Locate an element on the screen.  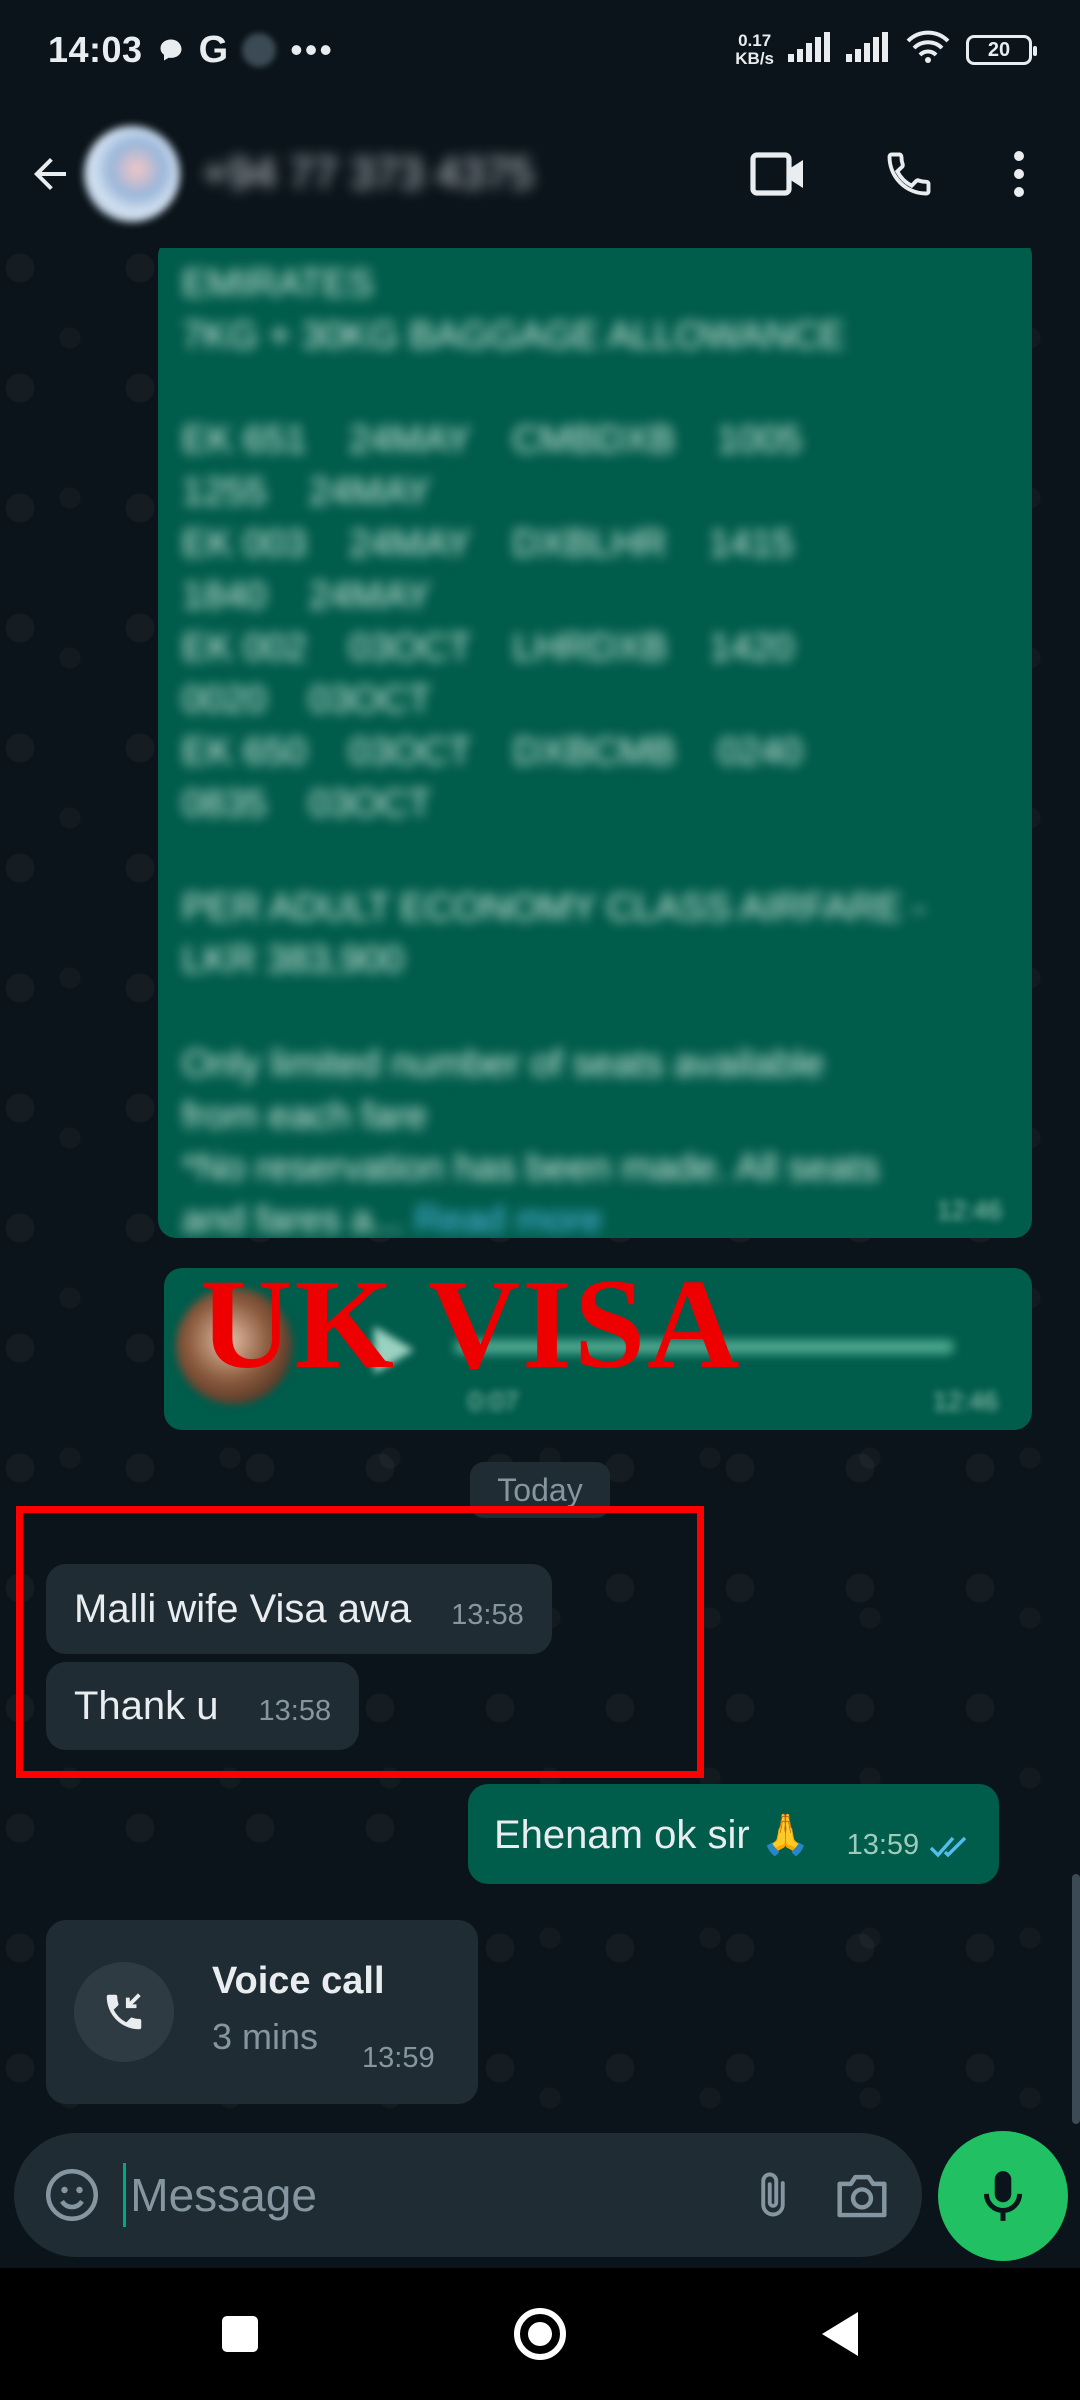
voice-call-button is located at coordinates (909, 174).